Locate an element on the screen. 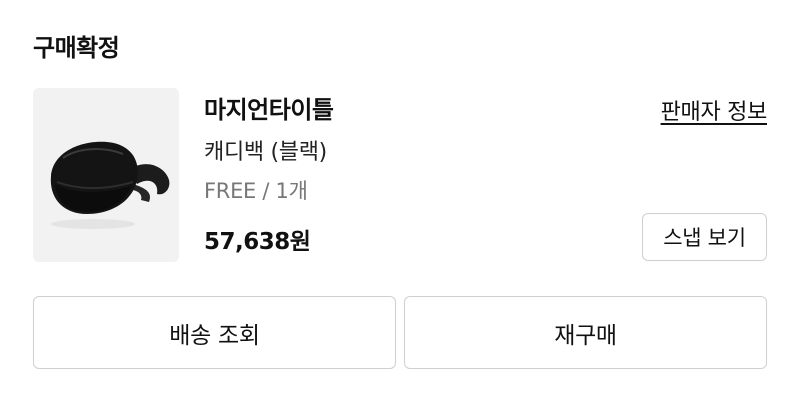 This screenshot has height=409, width=800. product-name: 캐디백 (블랙) is located at coordinates (265, 150).